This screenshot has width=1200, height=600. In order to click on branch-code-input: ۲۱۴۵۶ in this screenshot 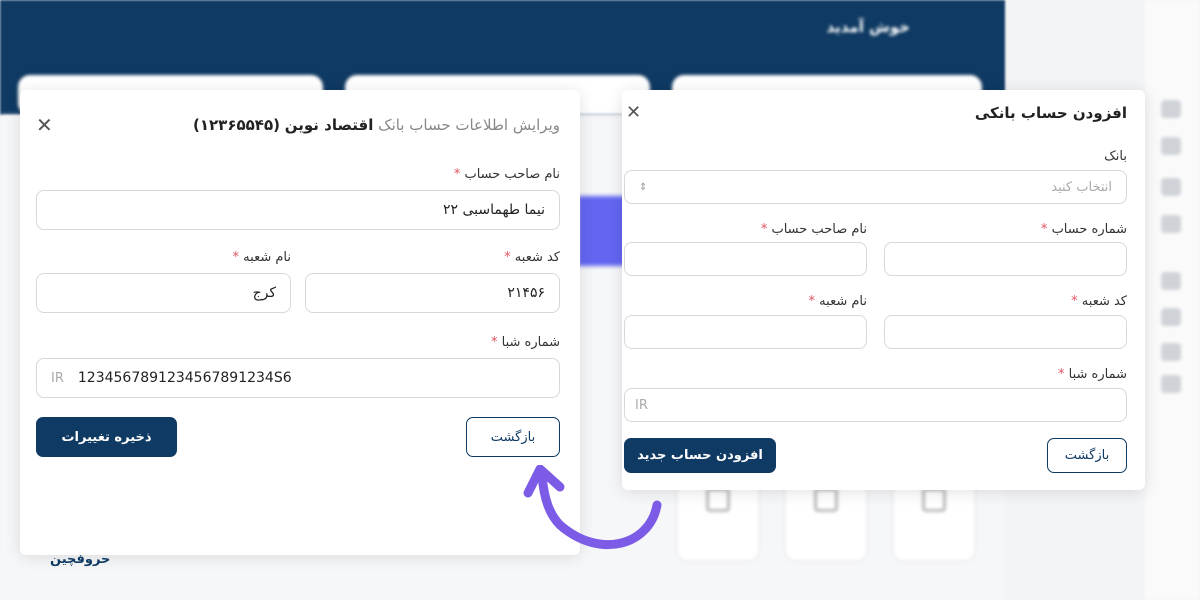, I will do `click(432, 293)`.